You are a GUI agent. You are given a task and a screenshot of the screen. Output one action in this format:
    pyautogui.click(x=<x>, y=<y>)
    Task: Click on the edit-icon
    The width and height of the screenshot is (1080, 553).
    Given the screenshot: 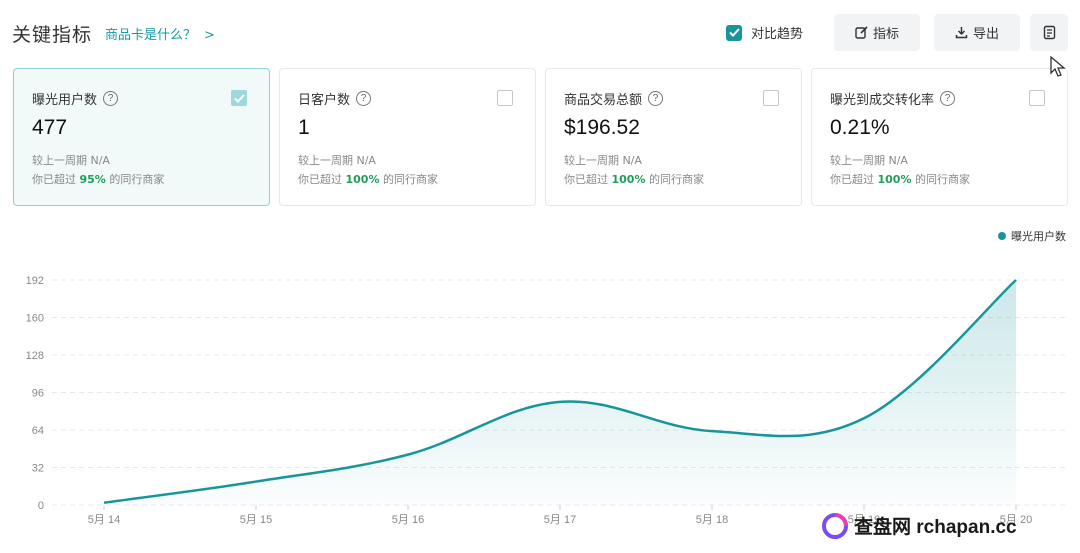 What is the action you would take?
    pyautogui.click(x=861, y=32)
    